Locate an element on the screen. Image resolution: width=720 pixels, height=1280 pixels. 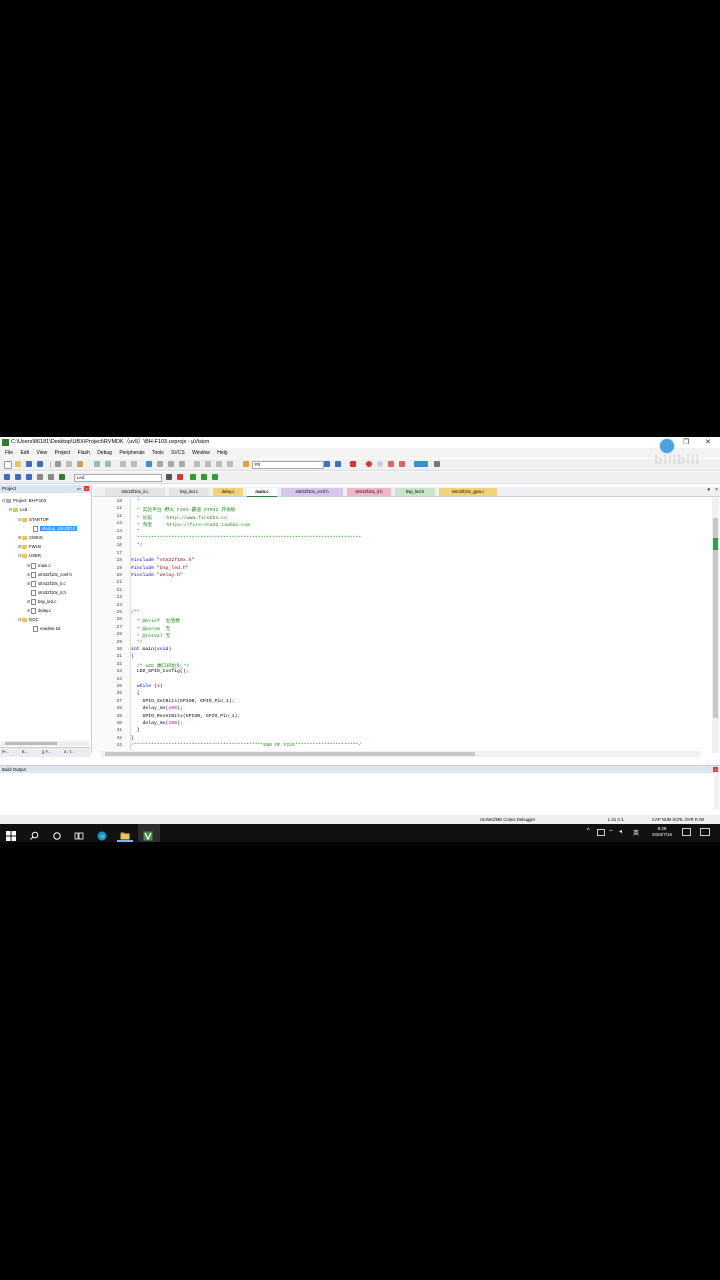
code-line: * @param 无 is located at coordinates (151, 628).